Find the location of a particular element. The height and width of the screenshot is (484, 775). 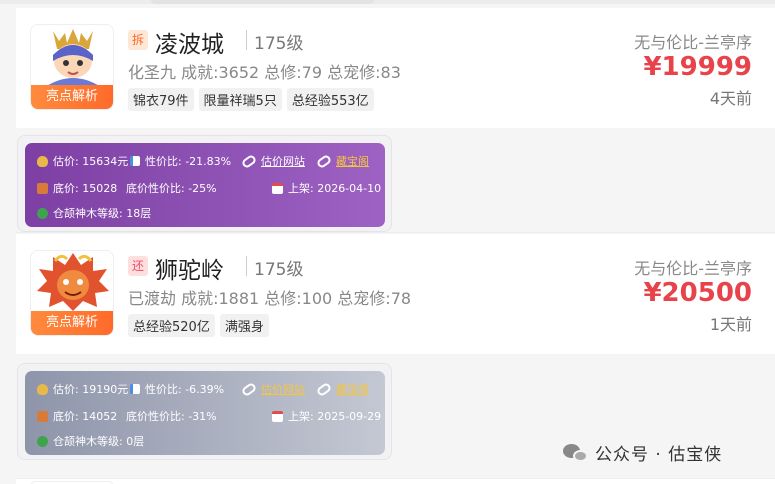

value-ratio: 性价比: -6.39% is located at coordinates (185, 389).